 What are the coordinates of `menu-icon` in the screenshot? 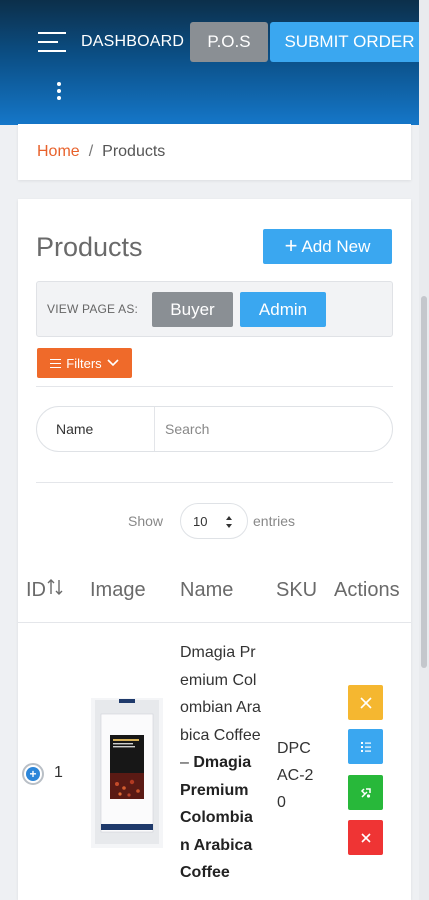 It's located at (52, 42).